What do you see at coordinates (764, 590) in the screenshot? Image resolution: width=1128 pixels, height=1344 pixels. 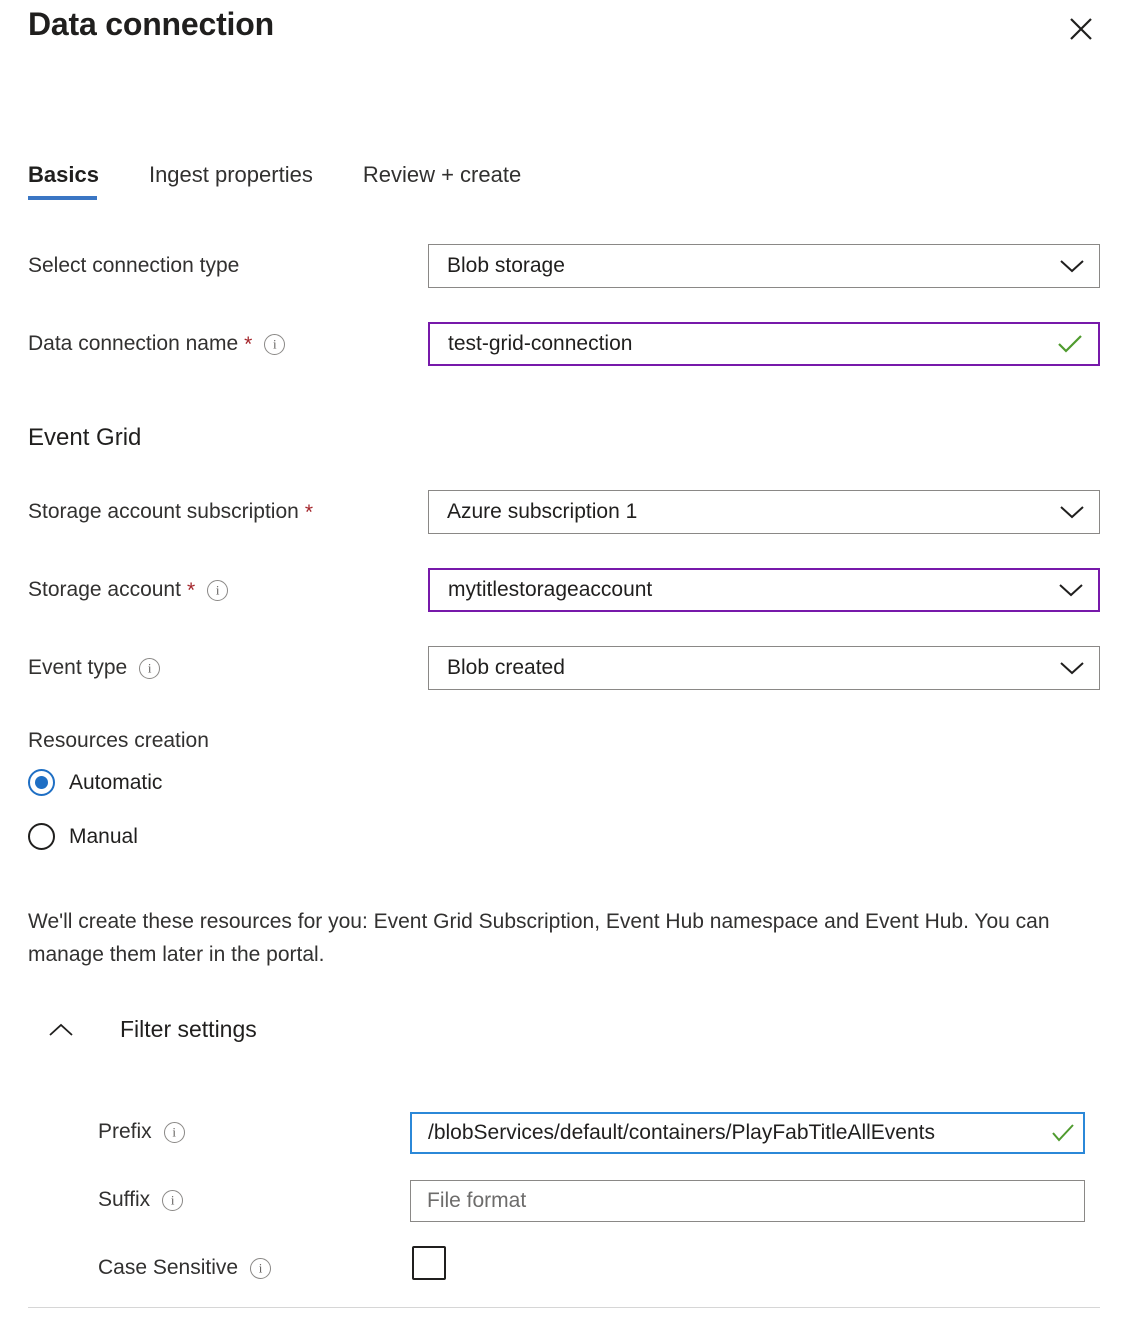 I see `storage-account-select: mytitlestorageaccount` at bounding box center [764, 590].